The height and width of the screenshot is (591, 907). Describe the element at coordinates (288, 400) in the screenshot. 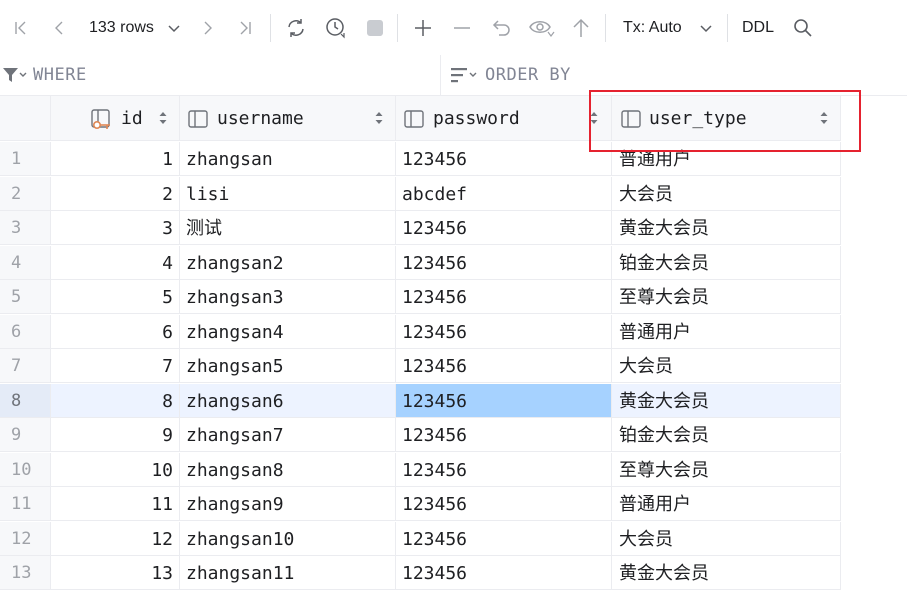

I see `cell-username: zhangsan6` at that location.